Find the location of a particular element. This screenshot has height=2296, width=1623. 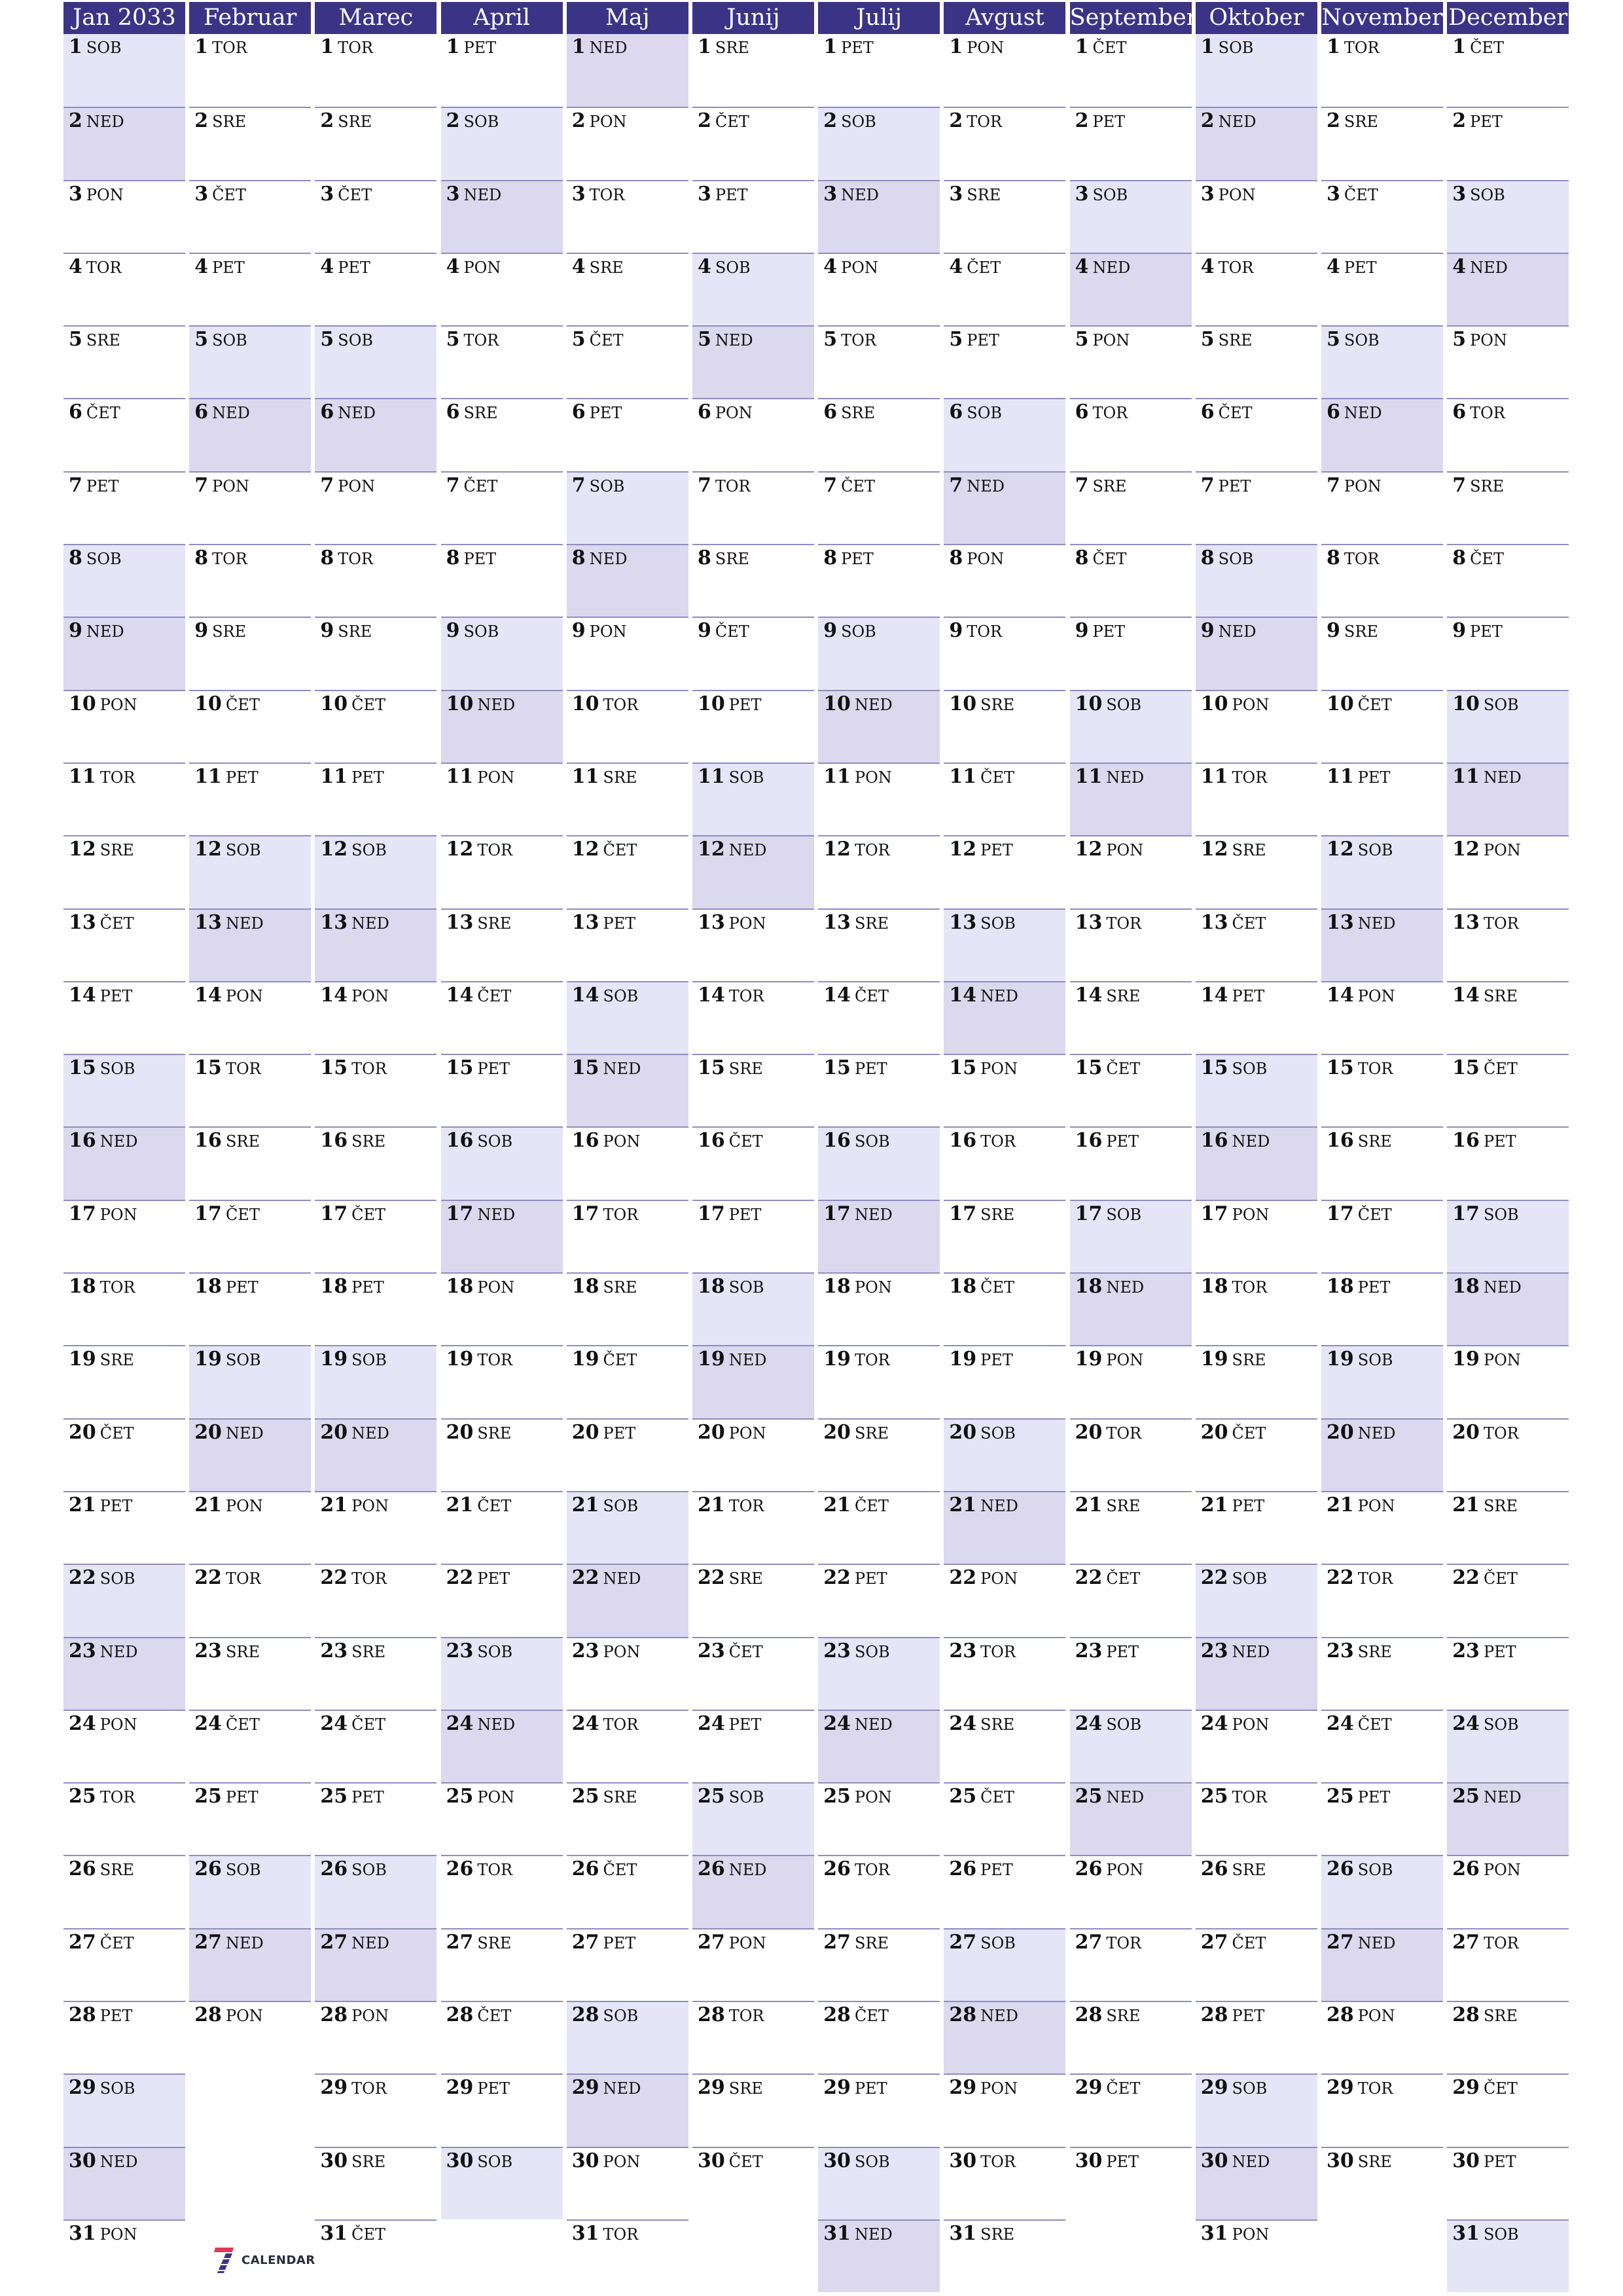

day-cell: 7 PON is located at coordinates (1382, 508).